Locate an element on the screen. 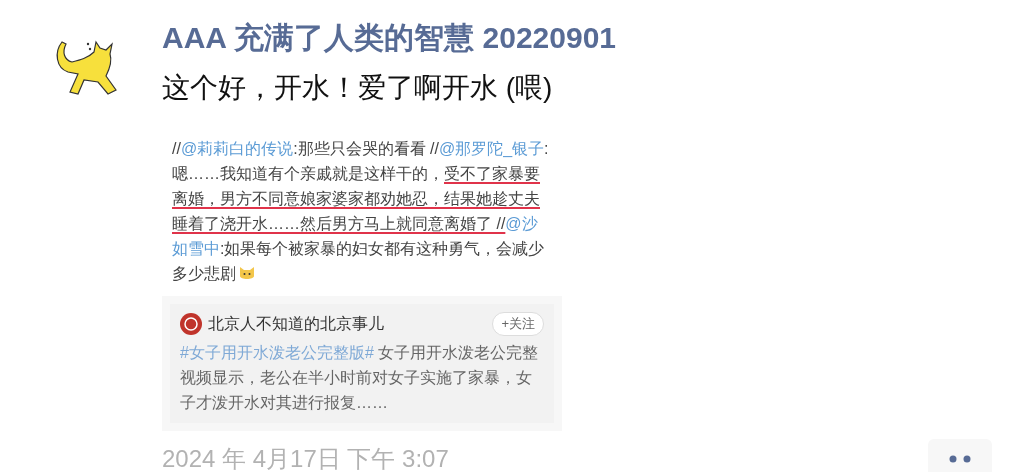 The height and width of the screenshot is (472, 1024). account-name: 北京人不知道的北京事儿 is located at coordinates (296, 324).